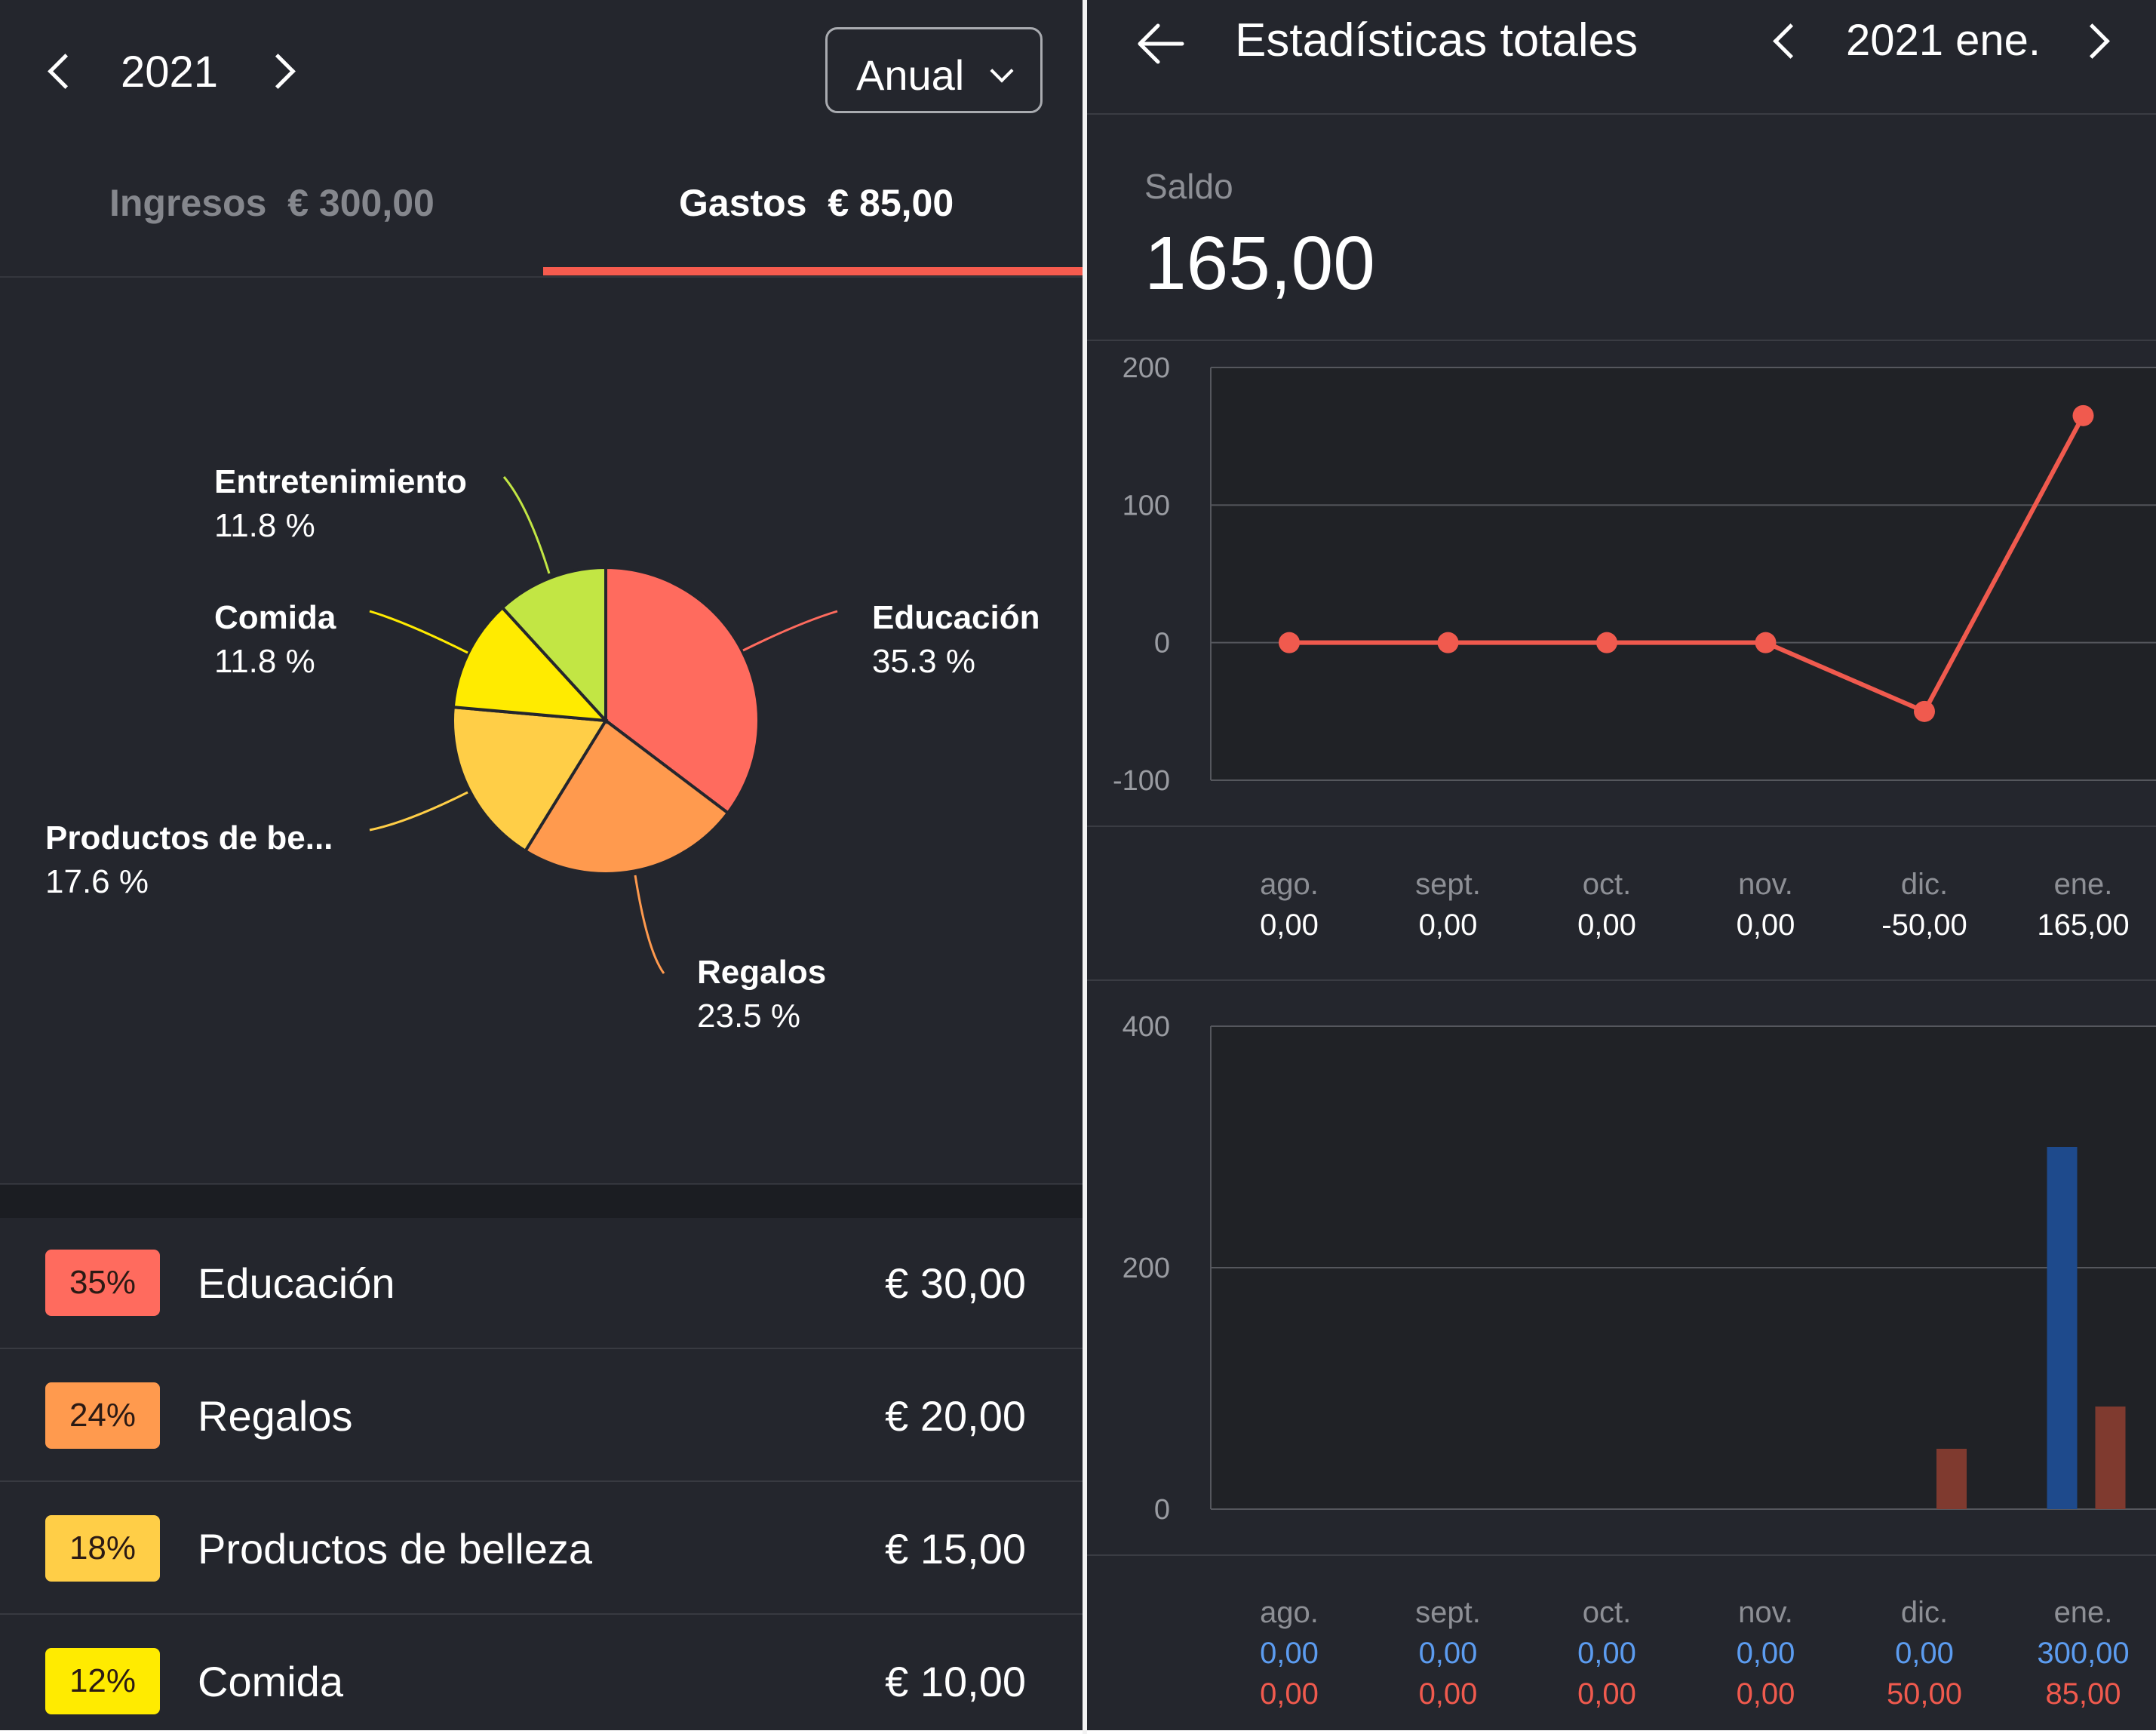 This screenshot has width=2156, height=1734. Describe the element at coordinates (541, 1200) in the screenshot. I see `list-separator` at that location.